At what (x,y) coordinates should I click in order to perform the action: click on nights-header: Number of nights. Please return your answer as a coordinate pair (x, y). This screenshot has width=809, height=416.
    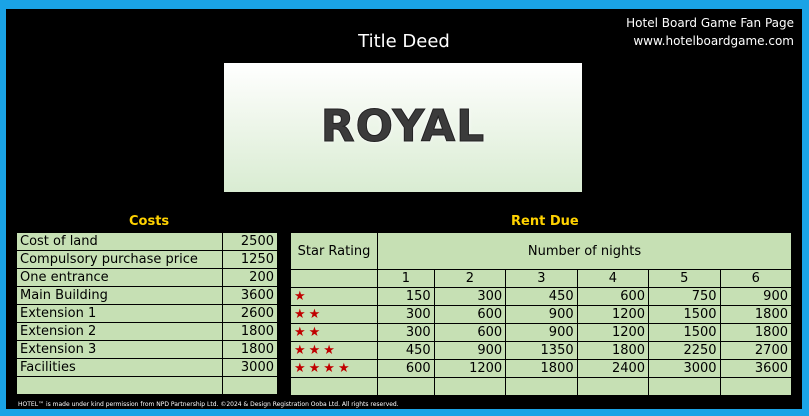
    Looking at the image, I should click on (584, 251).